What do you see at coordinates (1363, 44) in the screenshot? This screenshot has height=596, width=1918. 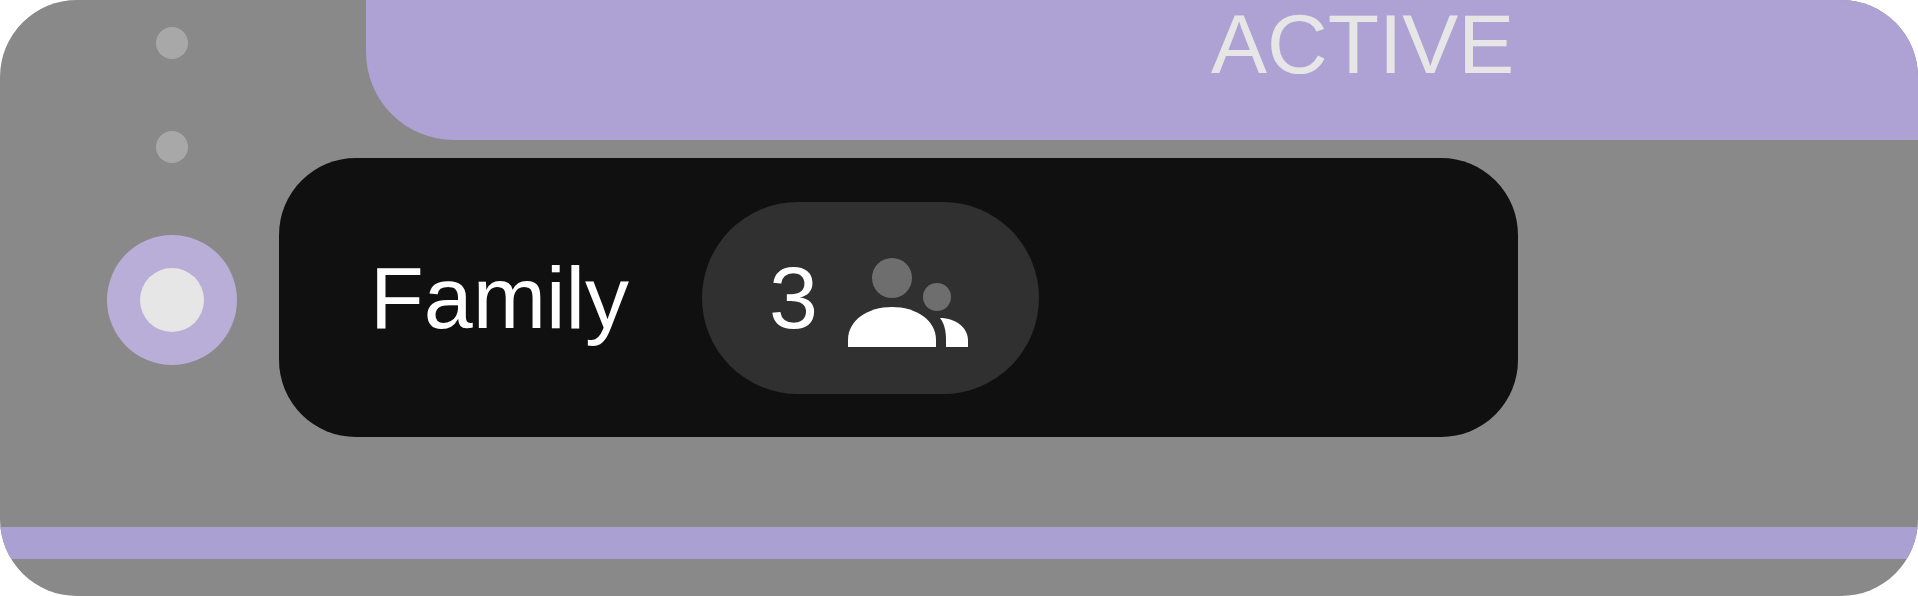 I see `status-label: ACTIVE` at bounding box center [1363, 44].